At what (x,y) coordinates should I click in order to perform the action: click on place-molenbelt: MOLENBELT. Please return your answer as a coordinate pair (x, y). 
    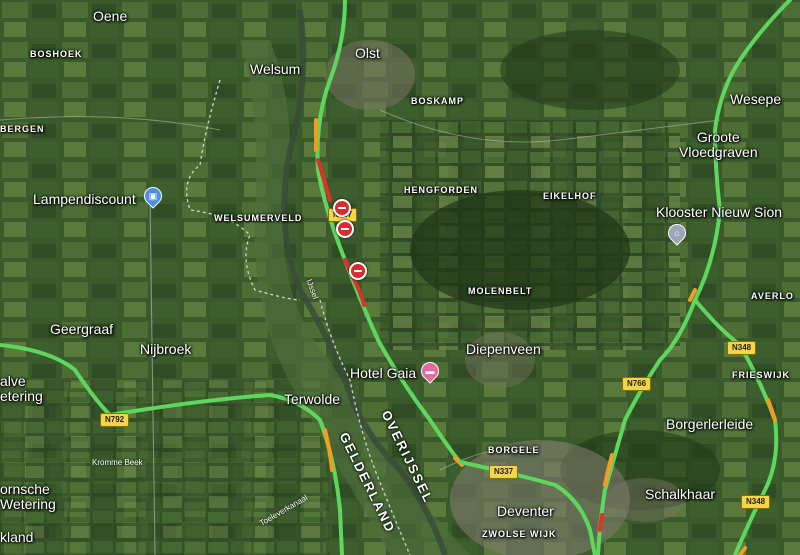
    Looking at the image, I should click on (500, 291).